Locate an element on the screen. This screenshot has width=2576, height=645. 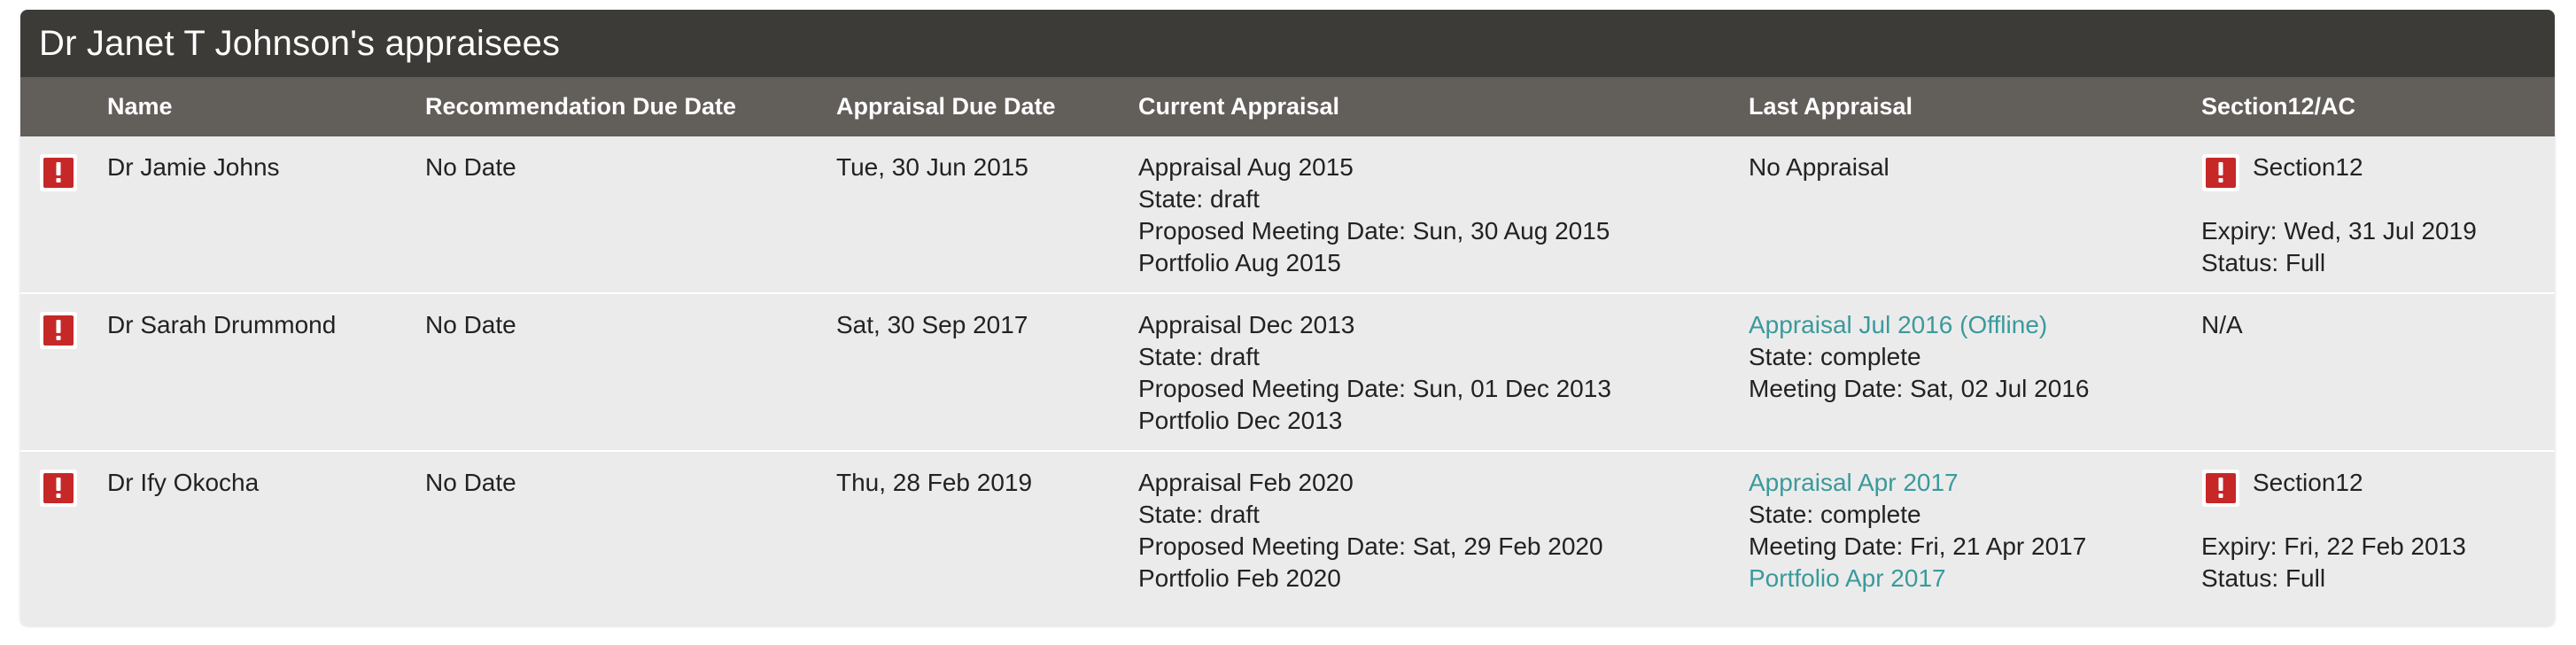
current-appraisal-meeting: Proposed Meeting Date: Sat, 29 Feb 2020 is located at coordinates (1370, 546).